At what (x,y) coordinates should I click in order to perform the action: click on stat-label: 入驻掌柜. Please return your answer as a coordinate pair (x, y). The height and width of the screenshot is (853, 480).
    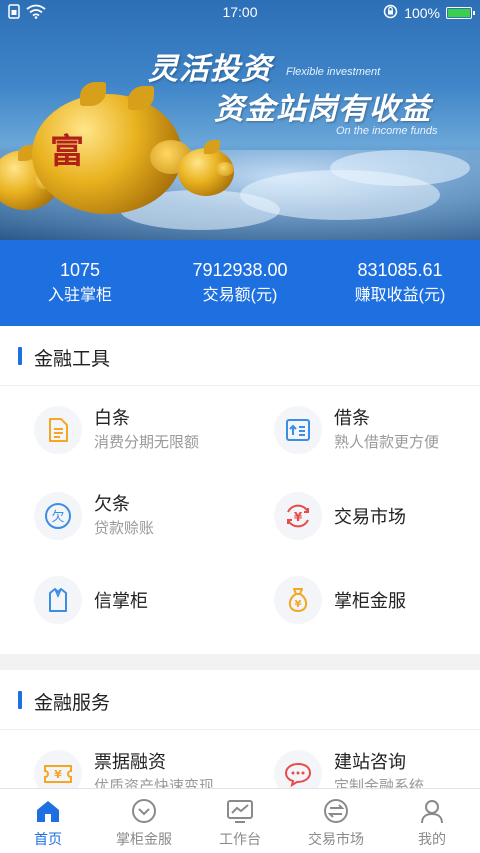
    Looking at the image, I should click on (79, 295).